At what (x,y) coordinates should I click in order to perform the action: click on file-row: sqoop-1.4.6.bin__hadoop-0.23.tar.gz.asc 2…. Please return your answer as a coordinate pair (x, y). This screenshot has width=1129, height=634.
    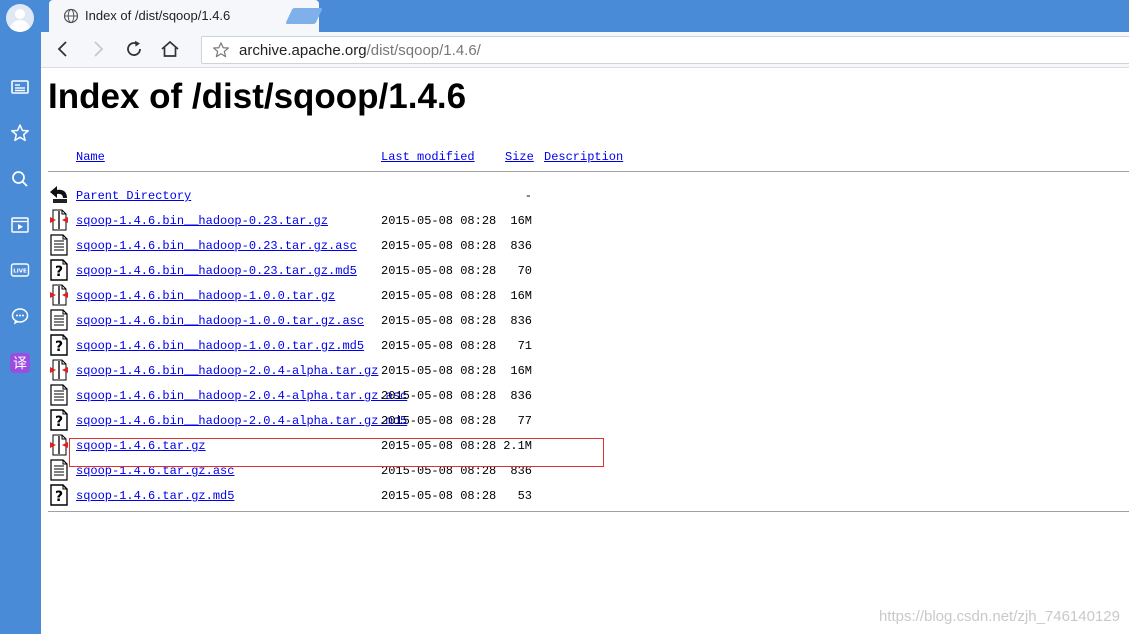
    Looking at the image, I should click on (588, 247).